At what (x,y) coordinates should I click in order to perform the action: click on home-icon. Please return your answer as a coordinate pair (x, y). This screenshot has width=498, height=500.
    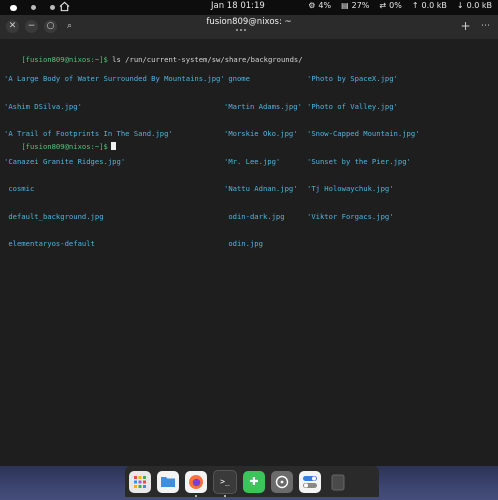
    Looking at the image, I should click on (64, 6).